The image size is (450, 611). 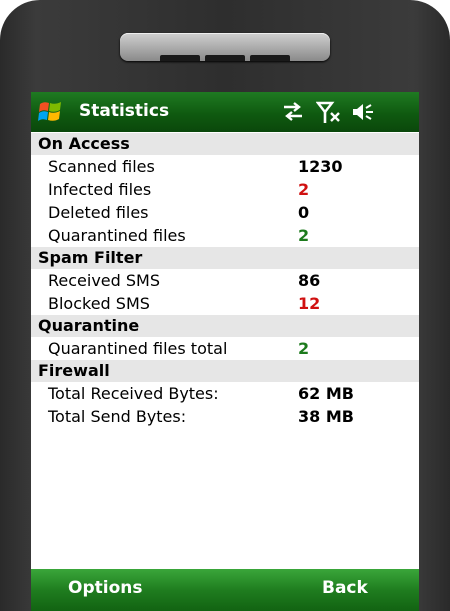 What do you see at coordinates (225, 371) in the screenshot?
I see `section-header-firewall: Firewall` at bounding box center [225, 371].